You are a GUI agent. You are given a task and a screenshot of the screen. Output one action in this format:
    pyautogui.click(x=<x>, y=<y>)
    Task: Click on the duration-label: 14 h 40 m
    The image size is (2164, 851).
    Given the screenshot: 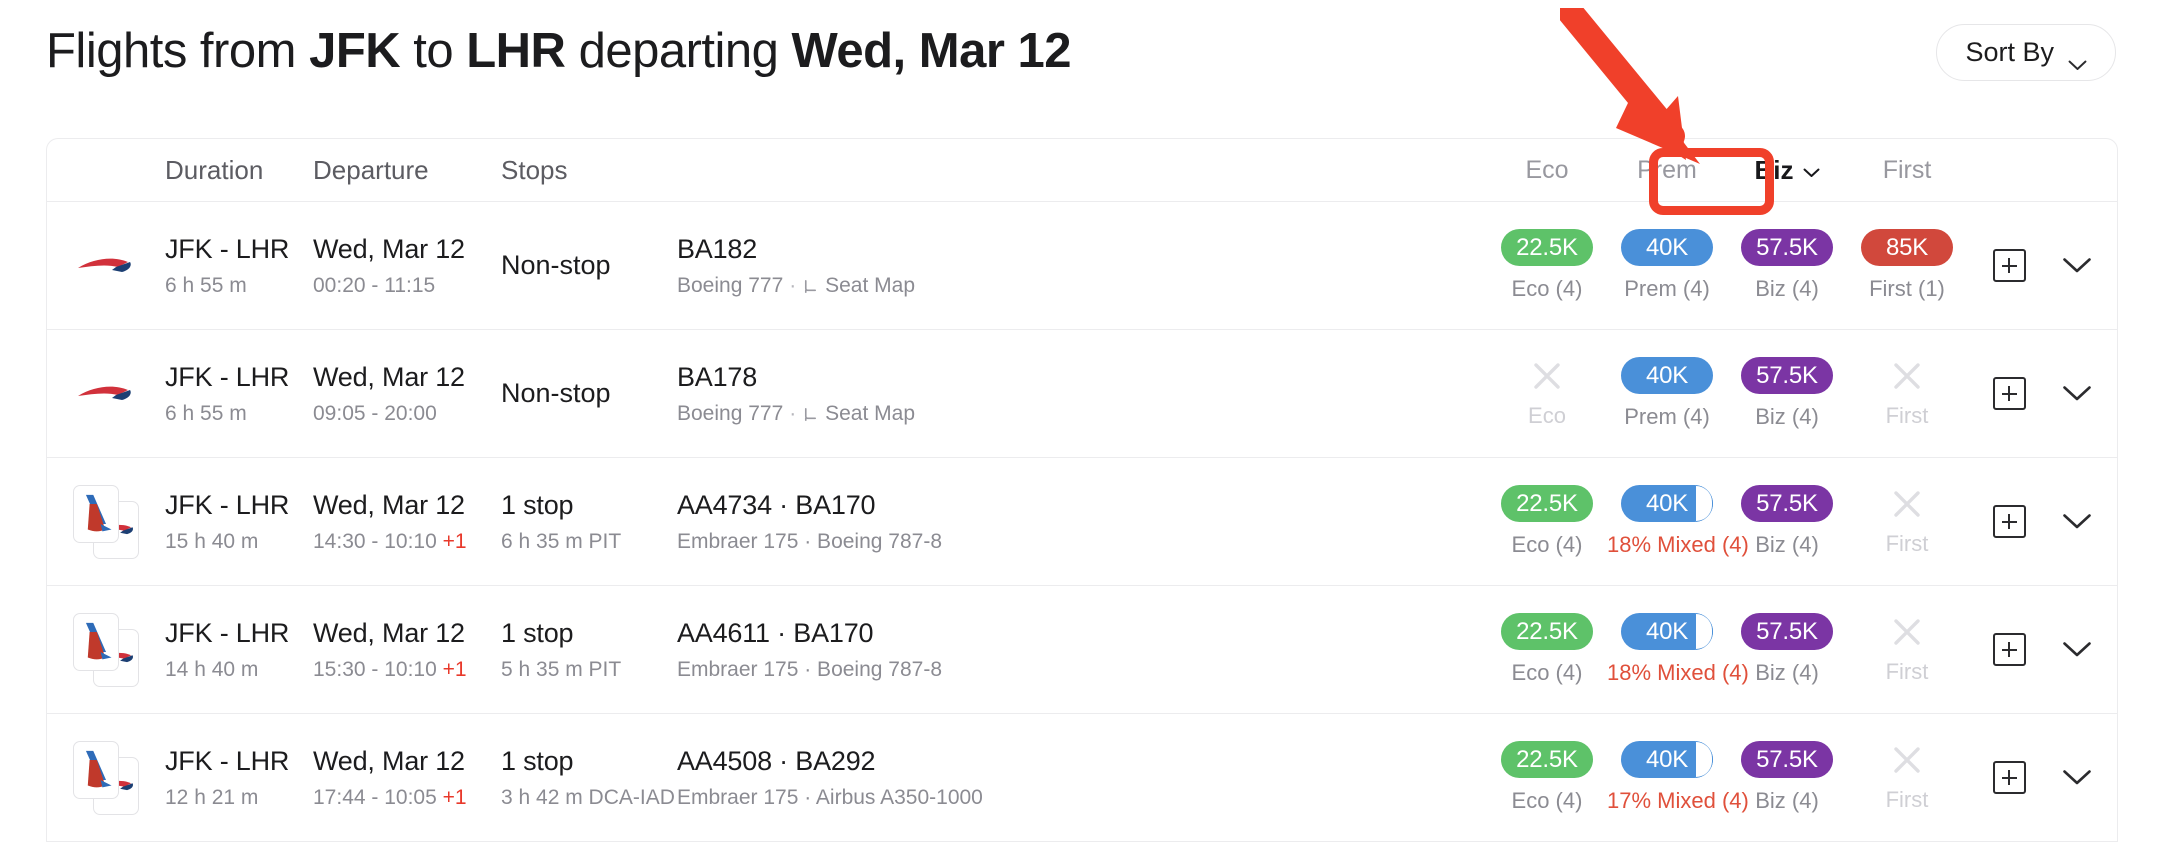 What is the action you would take?
    pyautogui.click(x=212, y=669)
    